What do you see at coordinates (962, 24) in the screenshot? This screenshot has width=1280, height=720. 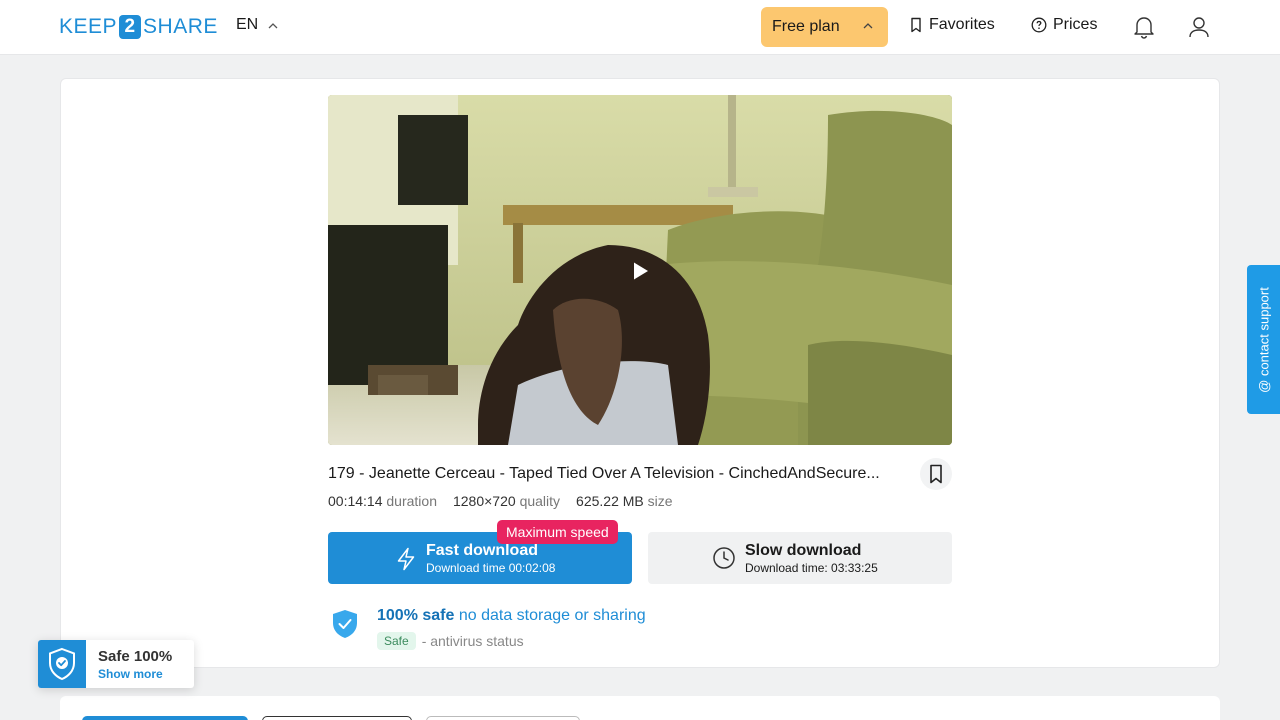 I see `favorites-label: Favorites` at bounding box center [962, 24].